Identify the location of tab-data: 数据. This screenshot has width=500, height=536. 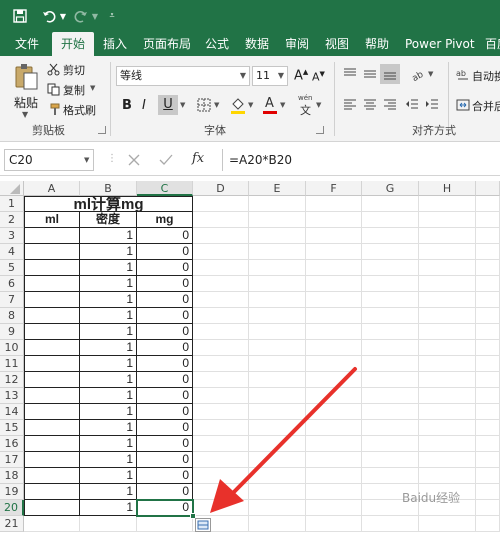
(257, 44).